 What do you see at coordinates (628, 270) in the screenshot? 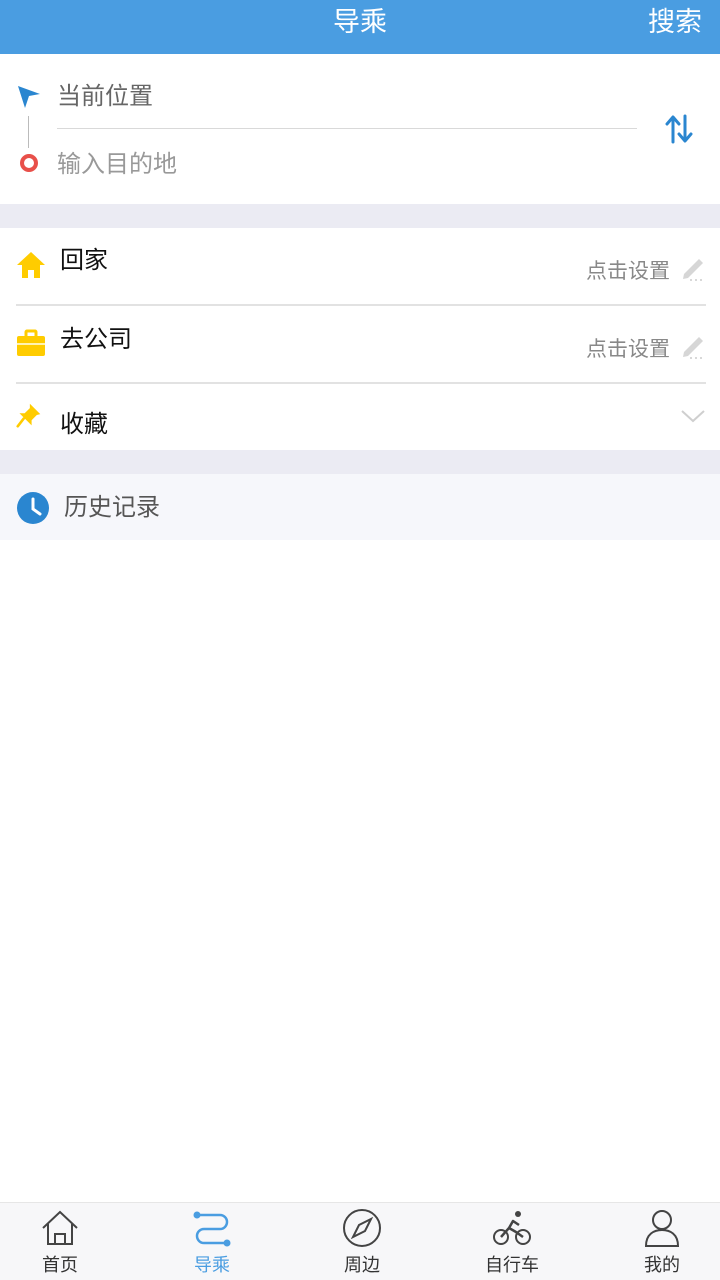
I see `home-set-hint: 点击设置` at bounding box center [628, 270].